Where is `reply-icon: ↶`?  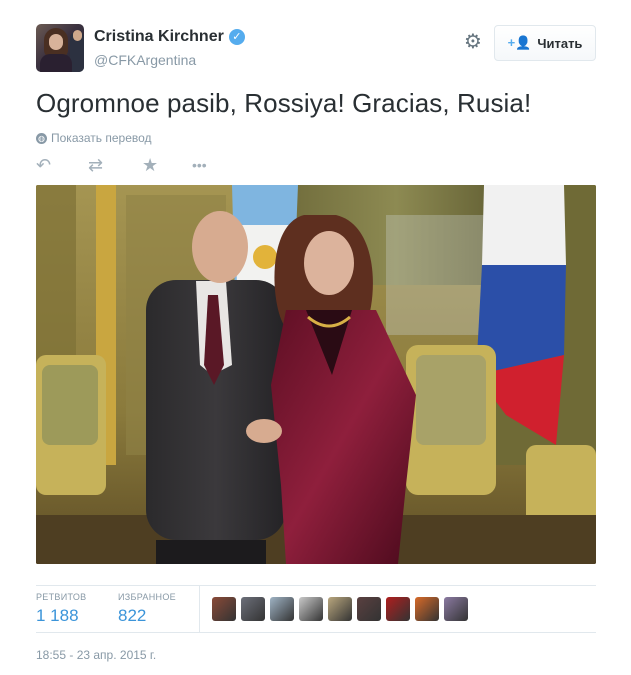
reply-icon: ↶ is located at coordinates (43, 165).